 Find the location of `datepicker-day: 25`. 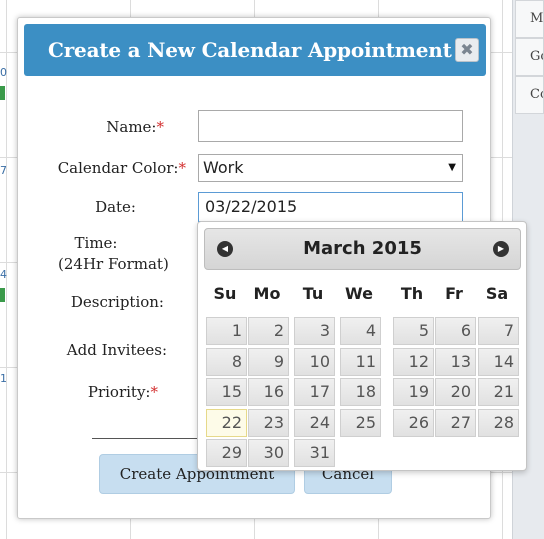

datepicker-day: 25 is located at coordinates (360, 422).